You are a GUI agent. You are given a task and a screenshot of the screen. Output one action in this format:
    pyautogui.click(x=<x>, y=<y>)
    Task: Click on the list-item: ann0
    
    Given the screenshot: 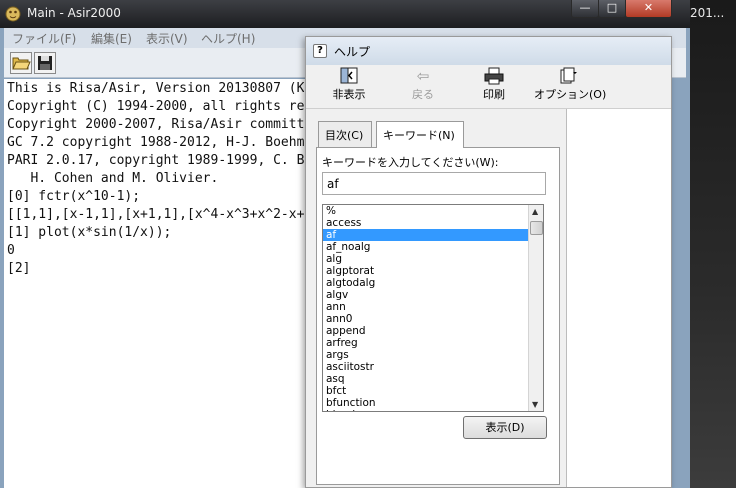 What is the action you would take?
    pyautogui.click(x=433, y=319)
    